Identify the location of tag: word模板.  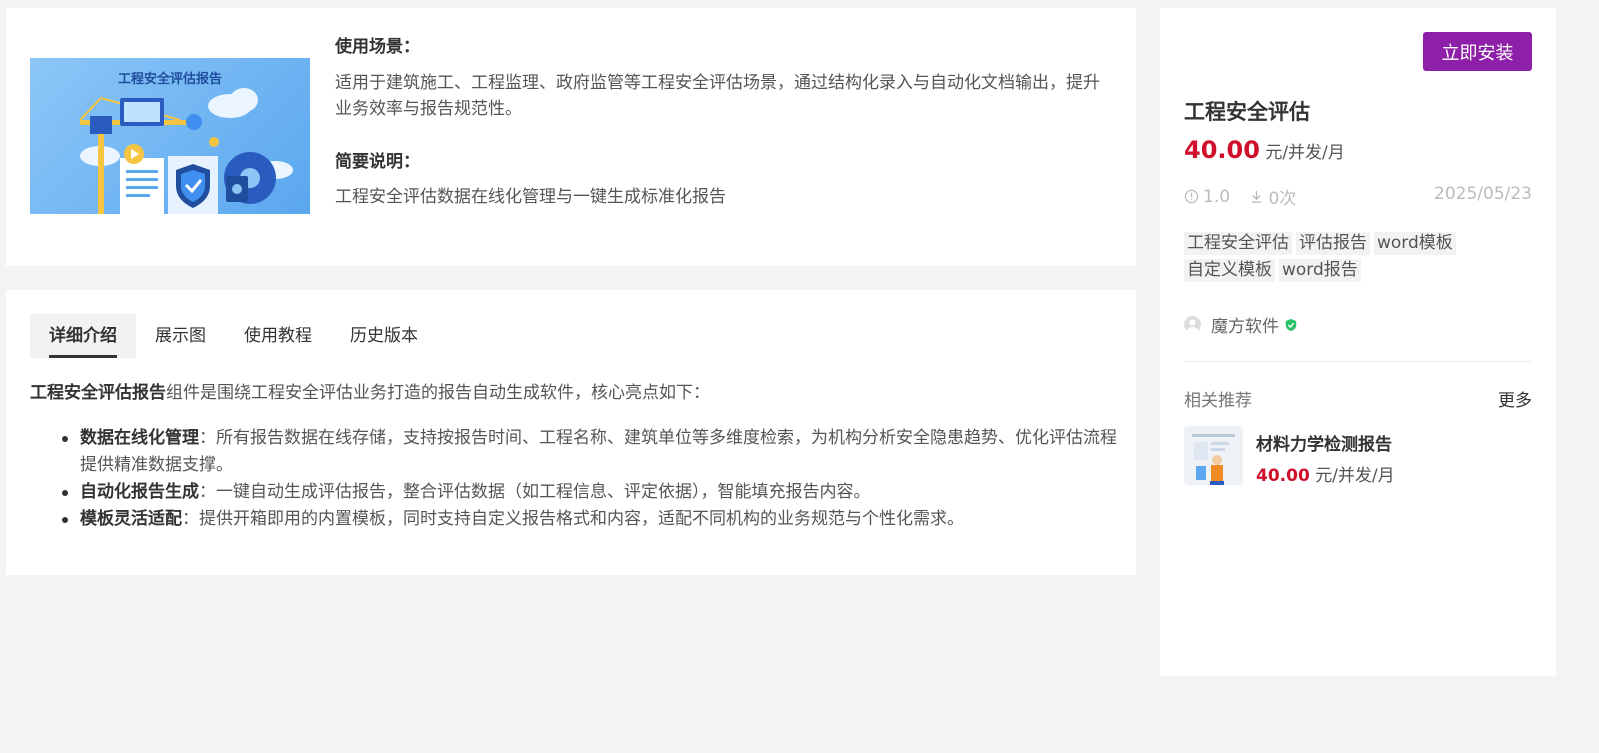
(1415, 243).